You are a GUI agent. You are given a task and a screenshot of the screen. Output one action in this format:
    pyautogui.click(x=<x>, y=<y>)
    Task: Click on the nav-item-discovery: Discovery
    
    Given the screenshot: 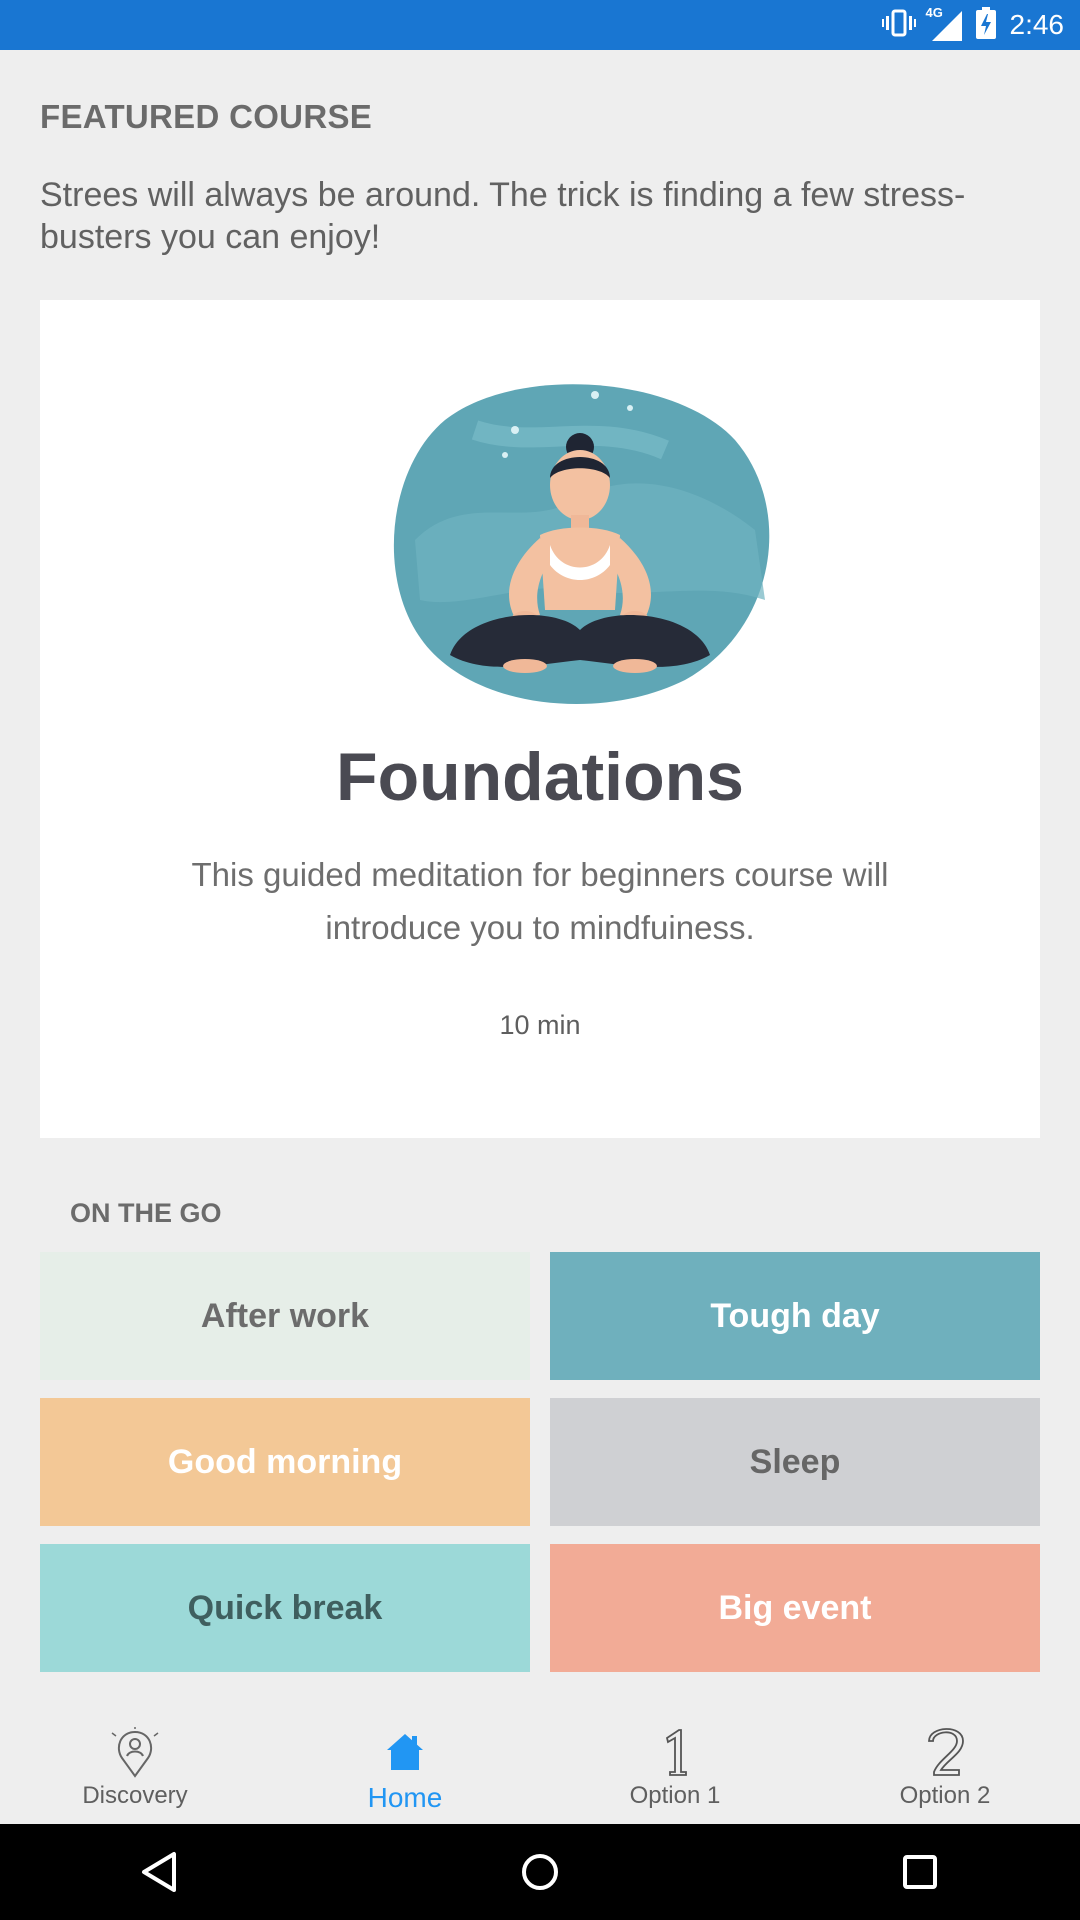 What is the action you would take?
    pyautogui.click(x=135, y=1759)
    